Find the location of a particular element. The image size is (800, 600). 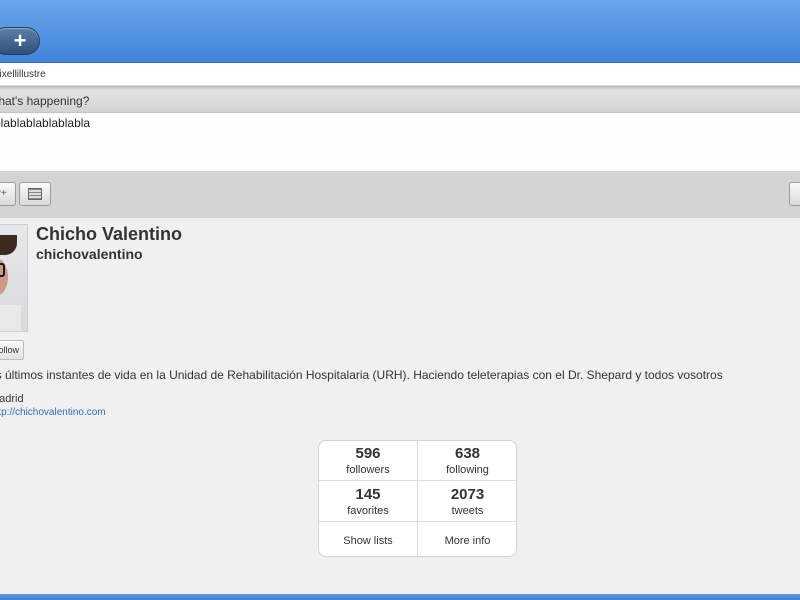

follow-button: Follow is located at coordinates (12, 350).